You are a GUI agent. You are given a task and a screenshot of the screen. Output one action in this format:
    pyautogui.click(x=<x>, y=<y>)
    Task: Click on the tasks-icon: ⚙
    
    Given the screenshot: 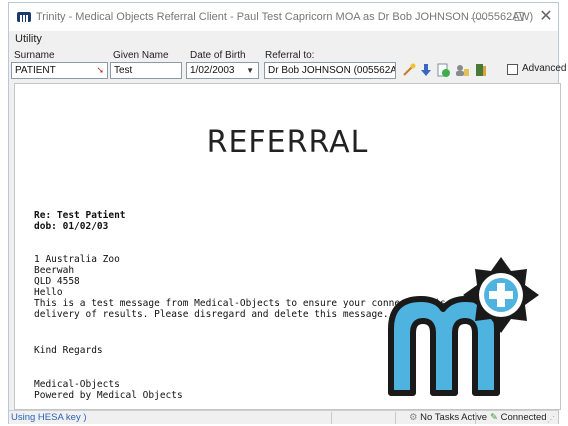 What is the action you would take?
    pyautogui.click(x=413, y=417)
    